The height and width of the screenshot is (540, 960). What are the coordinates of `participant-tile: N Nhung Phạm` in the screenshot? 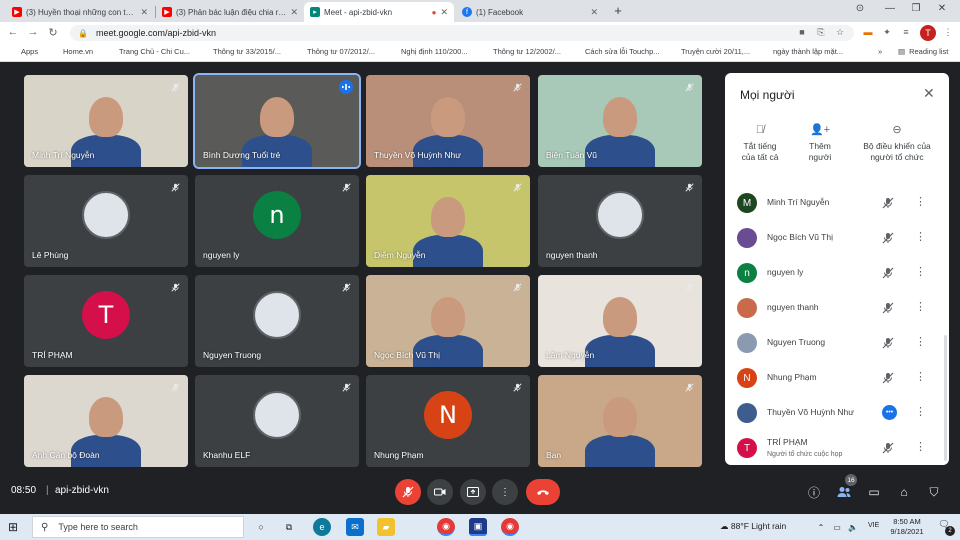 It's located at (448, 421).